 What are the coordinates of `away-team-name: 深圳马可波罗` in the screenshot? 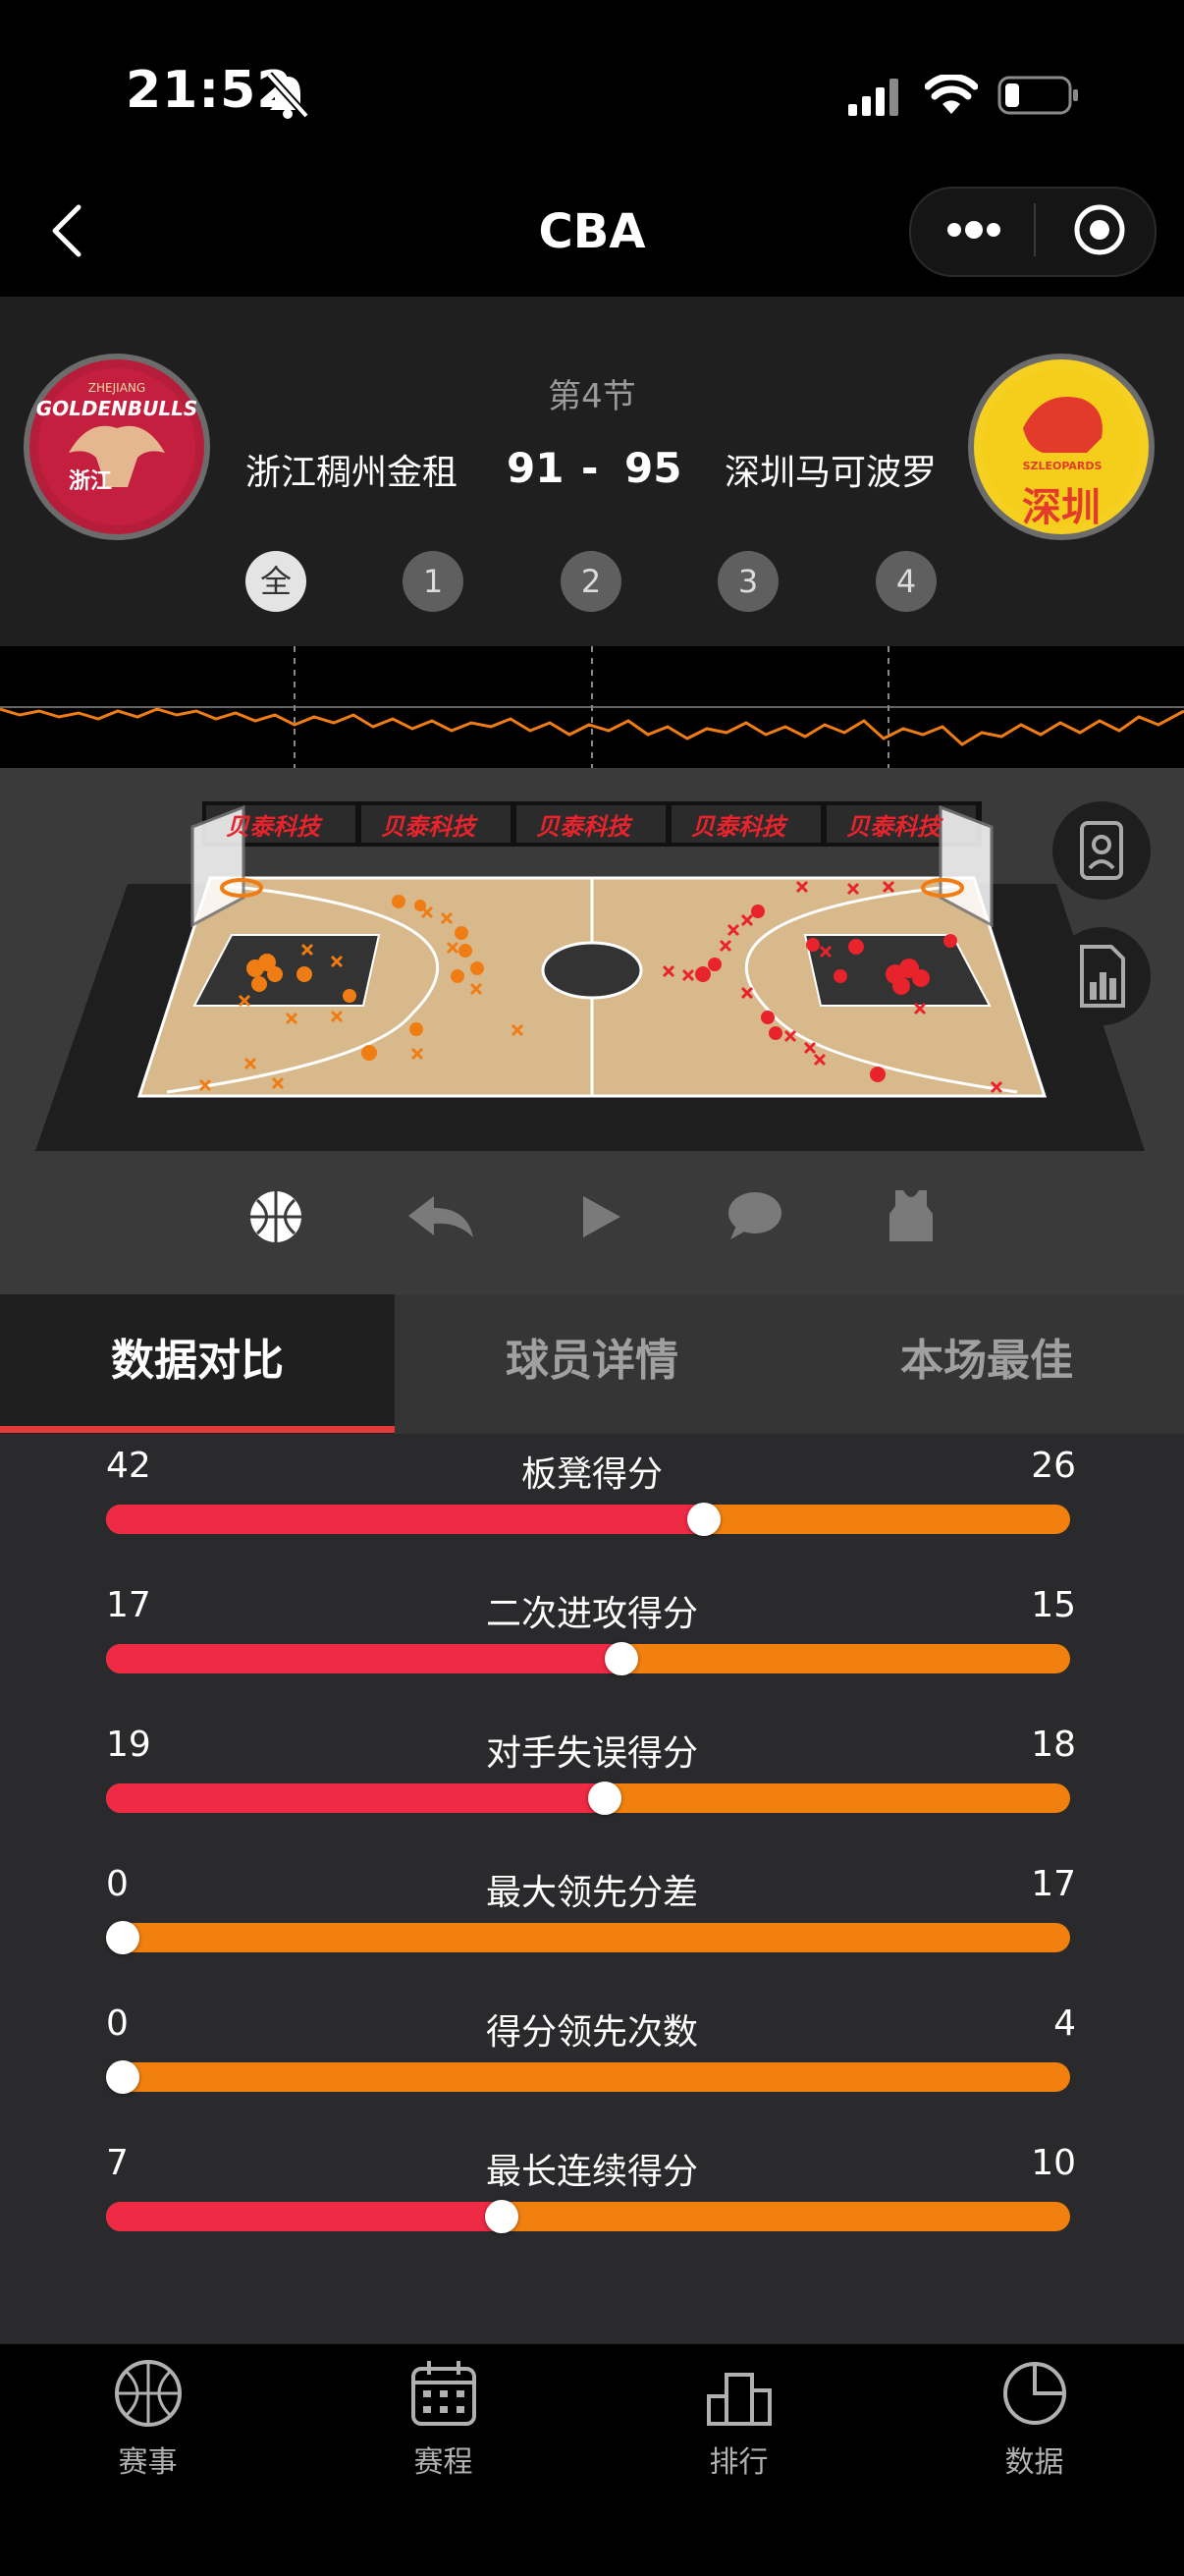 It's located at (831, 473).